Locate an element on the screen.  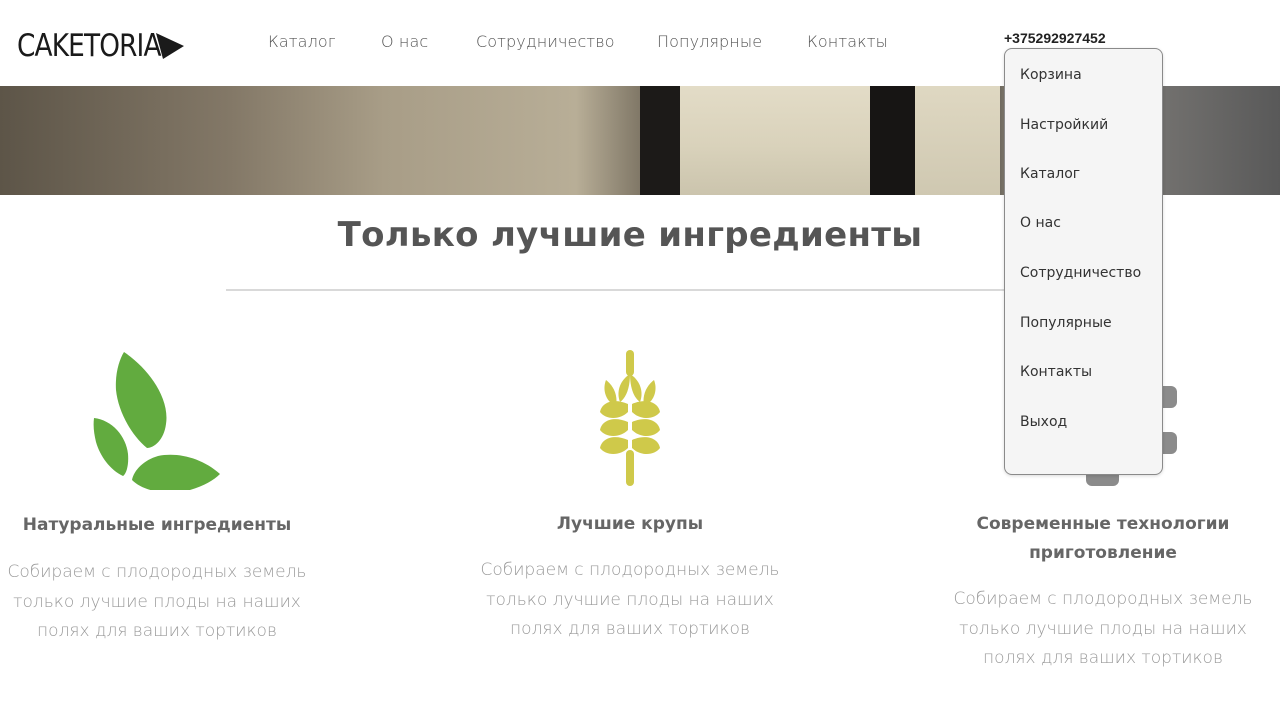
feature-title: Натуральные ингредиенты is located at coordinates (157, 525).